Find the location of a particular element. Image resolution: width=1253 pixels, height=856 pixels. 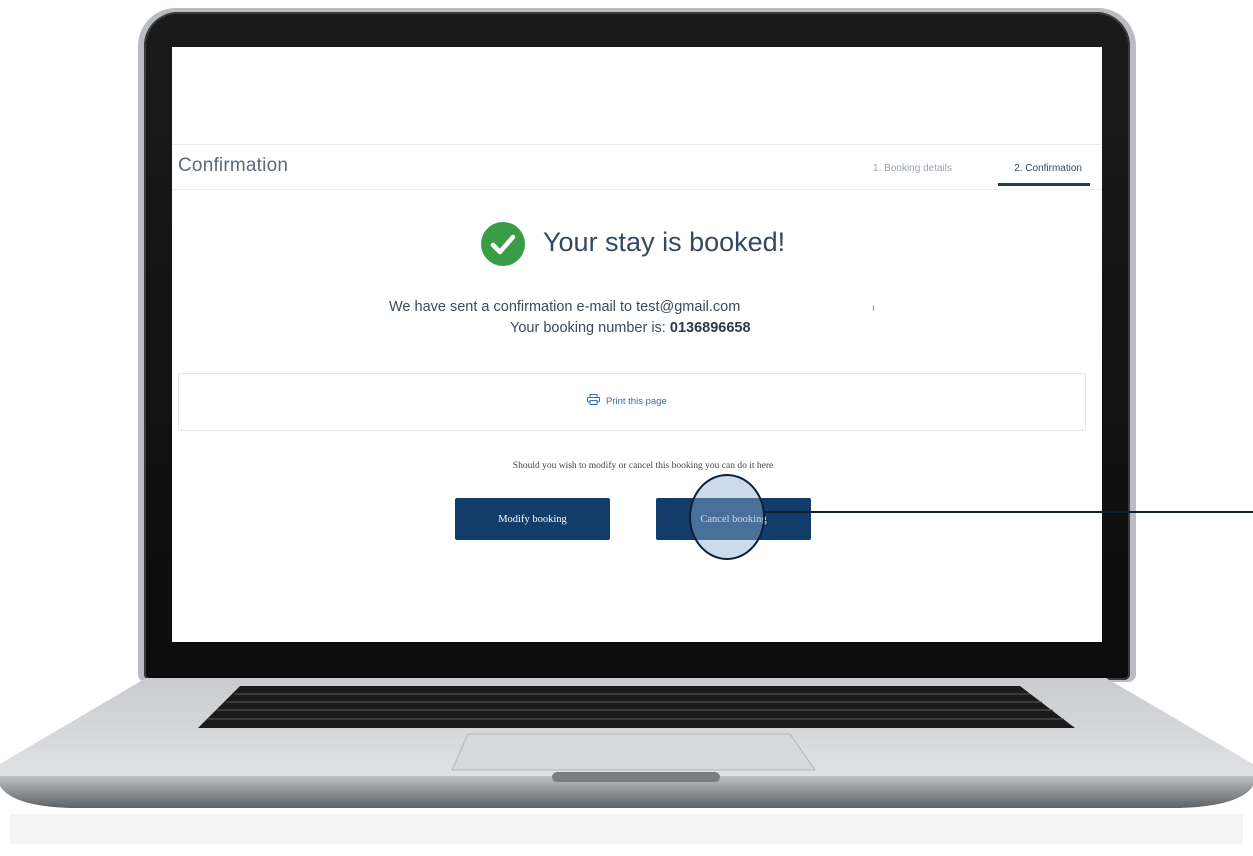

print-link-label: Print this page is located at coordinates (636, 401).